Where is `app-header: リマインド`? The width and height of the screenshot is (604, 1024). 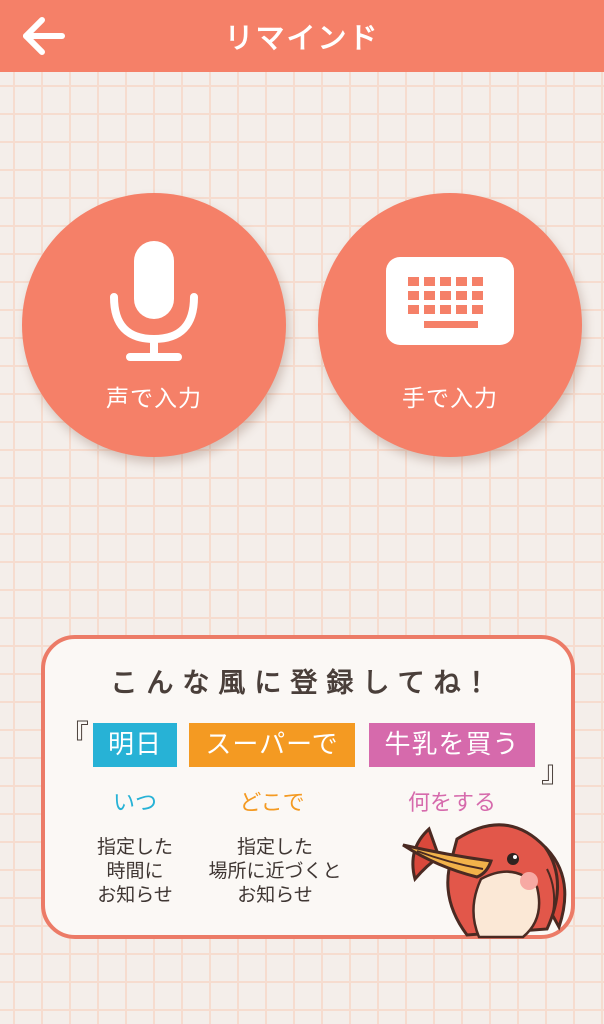 app-header: リマインド is located at coordinates (302, 36).